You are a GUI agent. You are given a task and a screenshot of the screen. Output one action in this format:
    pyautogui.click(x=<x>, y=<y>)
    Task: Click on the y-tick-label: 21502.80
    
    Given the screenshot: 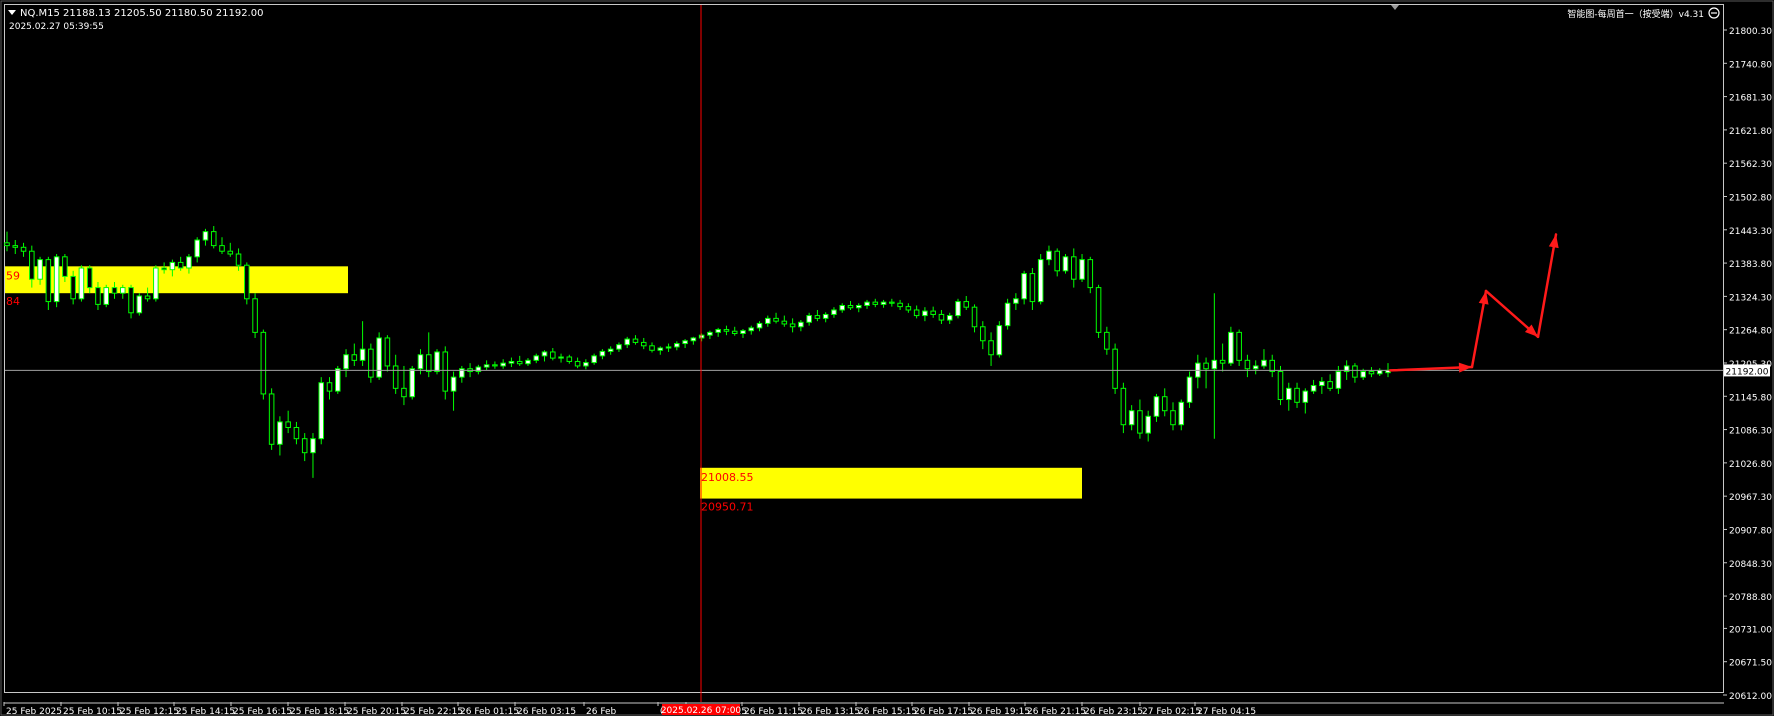 What is the action you would take?
    pyautogui.click(x=1750, y=198)
    